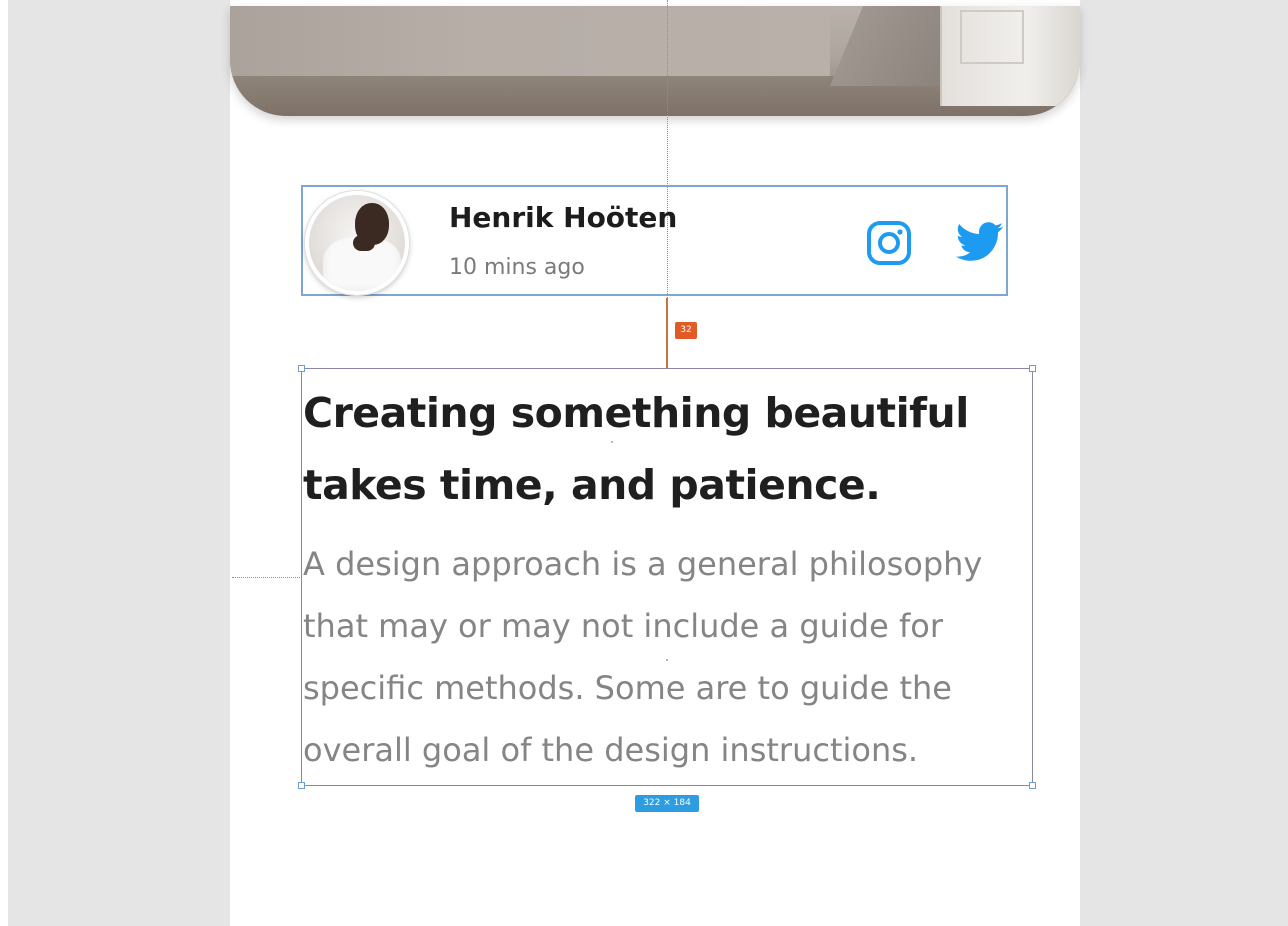  I want to click on avatar, so click(357, 243).